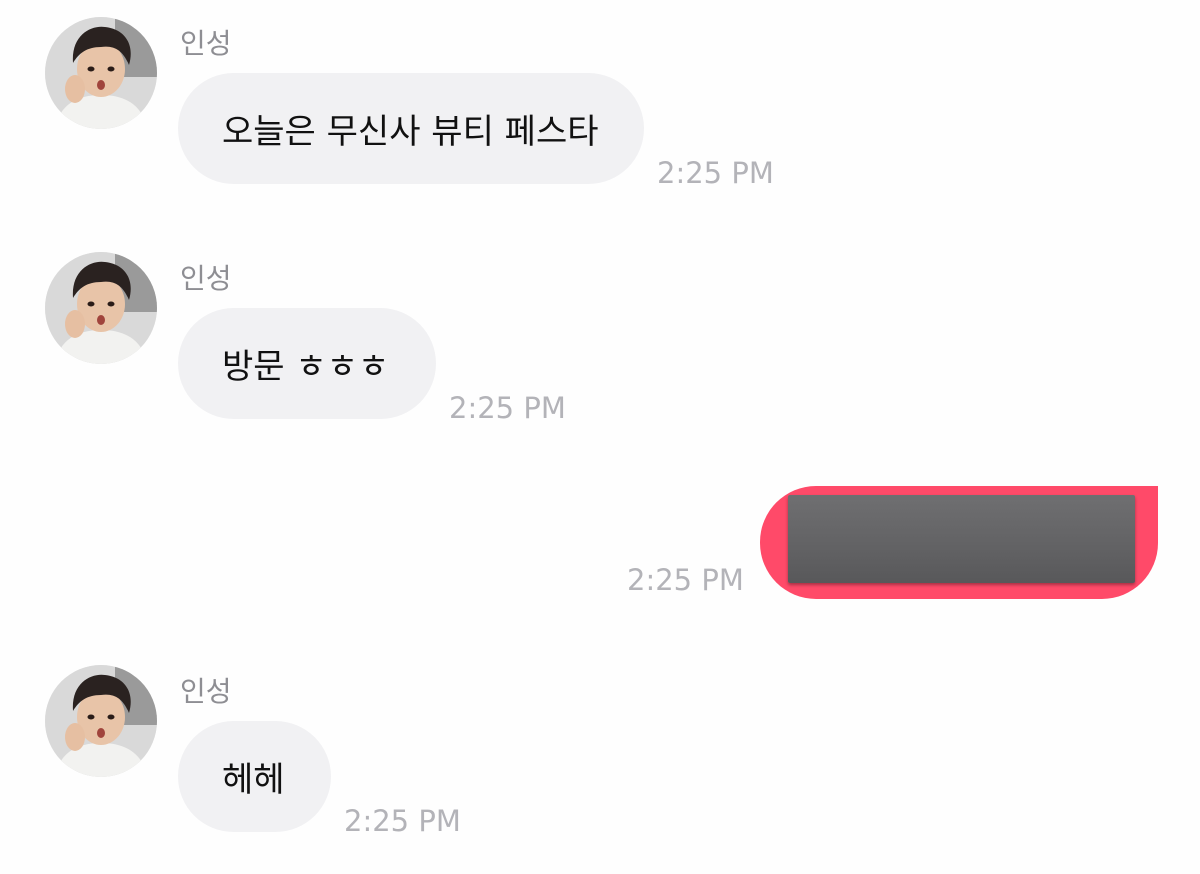 This screenshot has height=874, width=1200. What do you see at coordinates (307, 363) in the screenshot?
I see `message-bubble: 방문 ㅎㅎㅎ` at bounding box center [307, 363].